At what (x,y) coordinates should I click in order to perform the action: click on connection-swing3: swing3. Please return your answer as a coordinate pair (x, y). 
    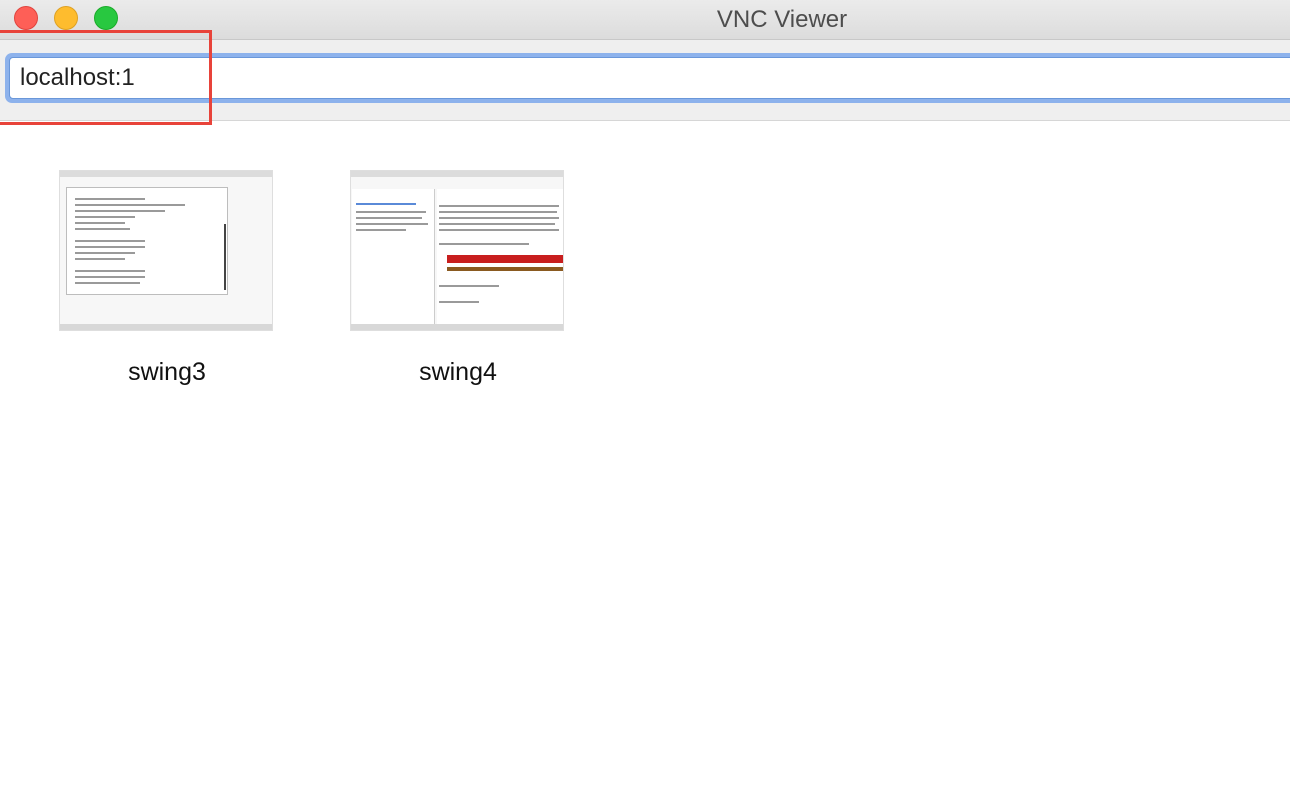
    Looking at the image, I should click on (167, 278).